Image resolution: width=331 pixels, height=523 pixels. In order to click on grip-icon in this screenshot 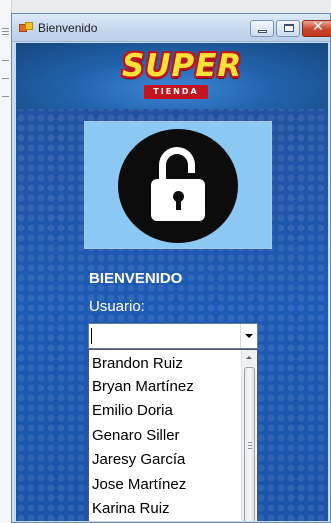, I will do `click(250, 445)`.